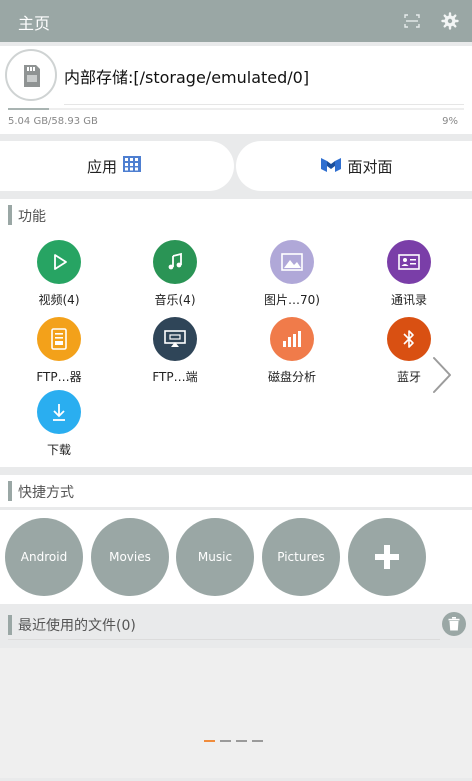 This screenshot has height=781, width=472. I want to click on quick-buttons: 应用 面对面, so click(236, 166).